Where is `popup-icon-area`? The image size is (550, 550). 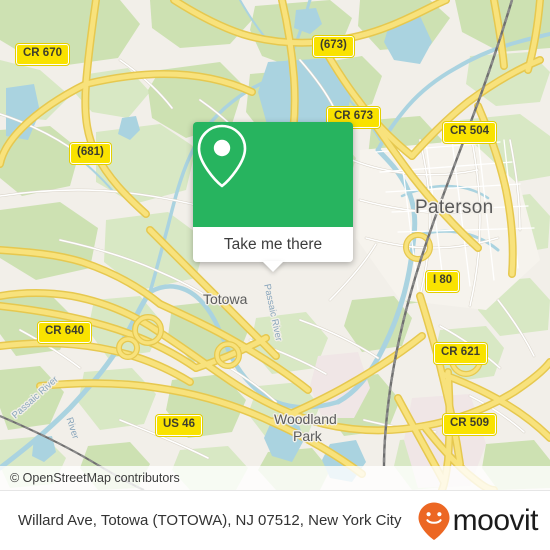
popup-icon-area is located at coordinates (273, 174).